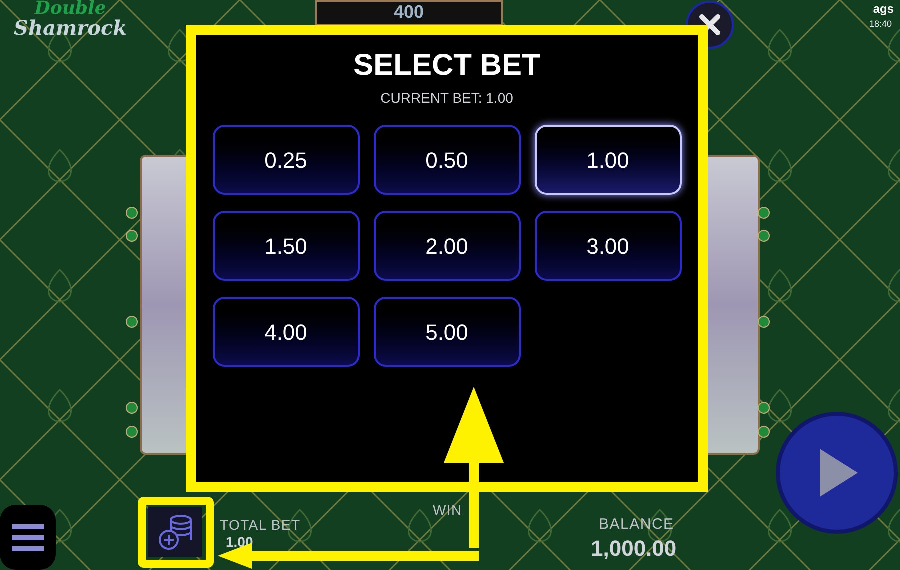 The height and width of the screenshot is (570, 900). Describe the element at coordinates (71, 19) in the screenshot. I see `game-logo: Double Shamrock` at that location.